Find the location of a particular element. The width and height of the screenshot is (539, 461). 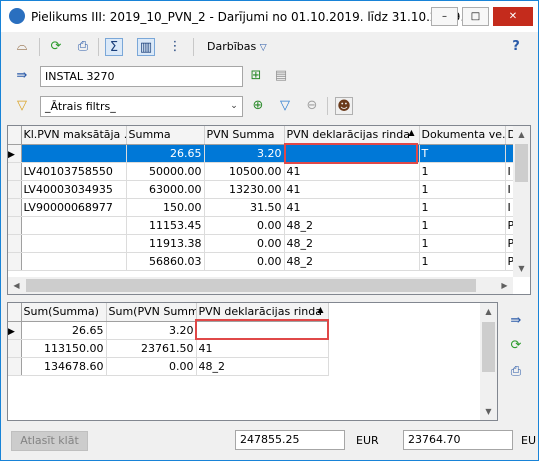

list-arrow-icon: ⇛ is located at coordinates (22, 76).